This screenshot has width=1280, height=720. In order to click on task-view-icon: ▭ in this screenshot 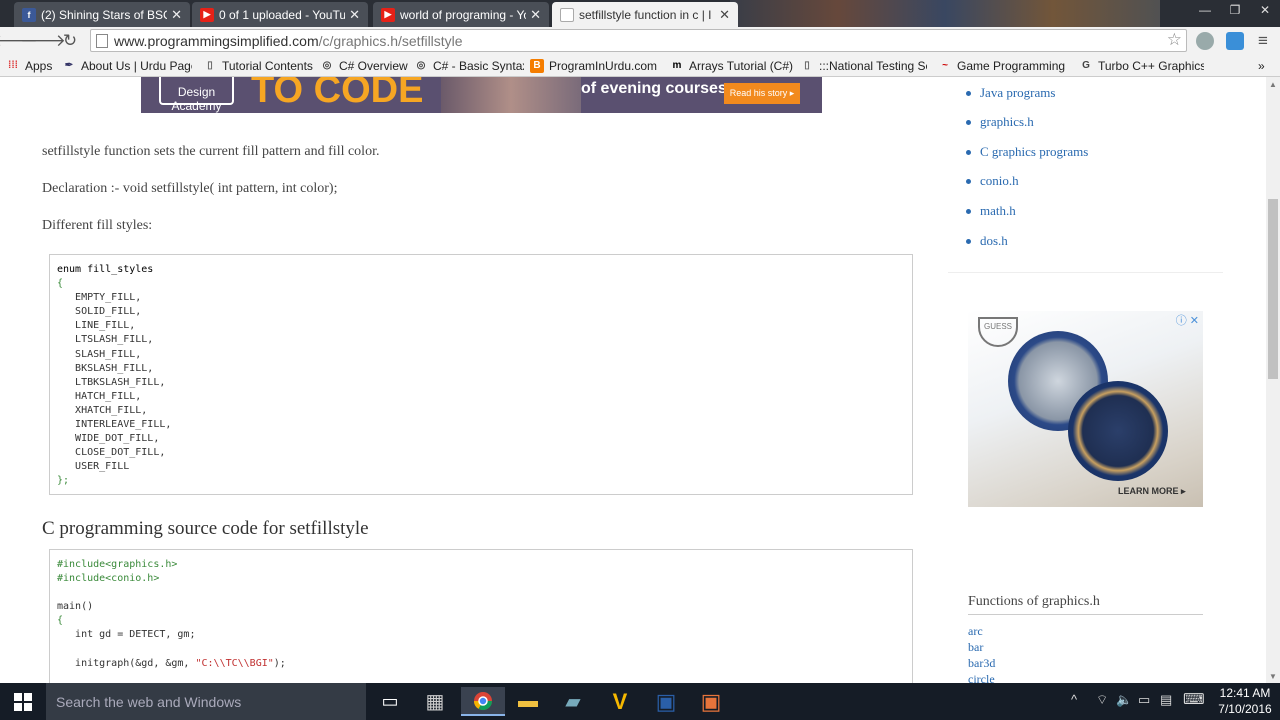, I will do `click(390, 701)`.